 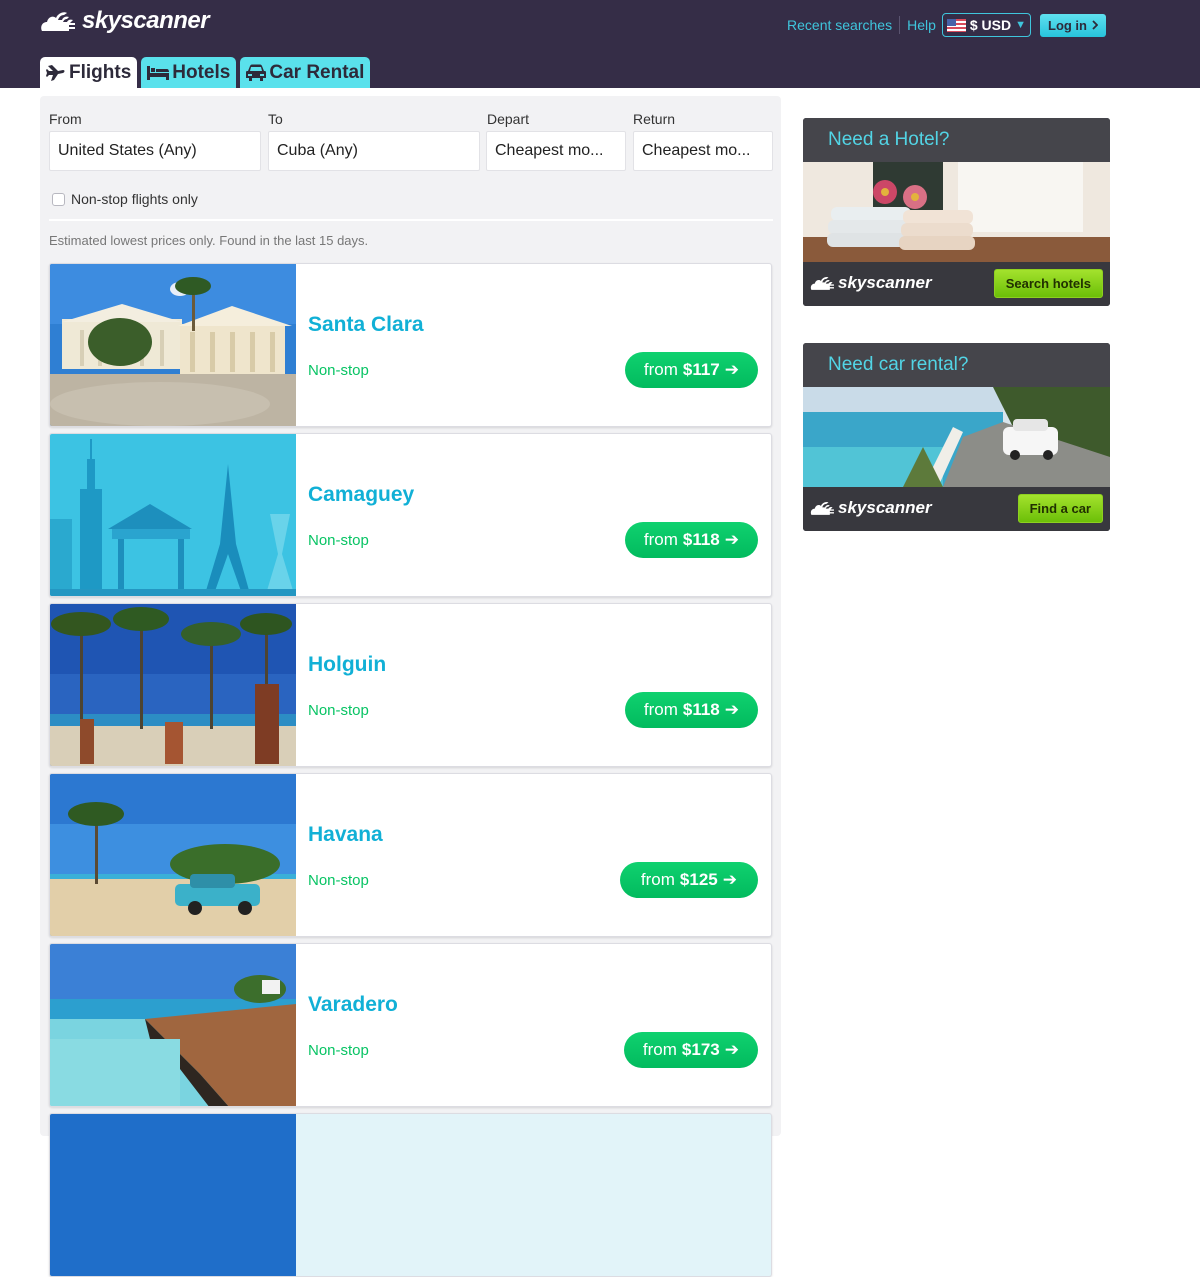 I want to click on result-details: Varadero Non-stop from $173 ➔, so click(x=533, y=1025).